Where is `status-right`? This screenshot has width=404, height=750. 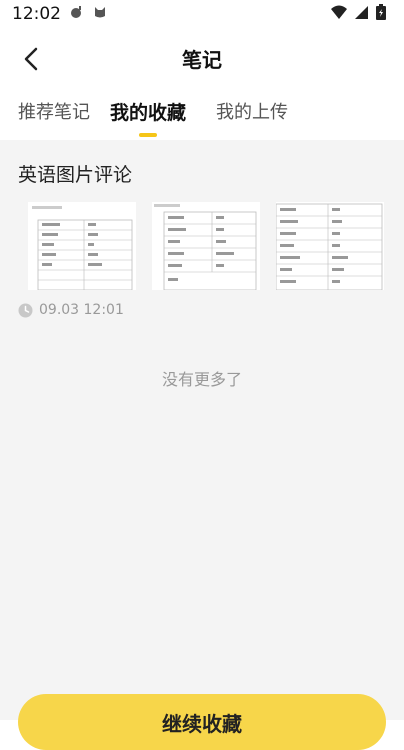
status-right is located at coordinates (358, 14).